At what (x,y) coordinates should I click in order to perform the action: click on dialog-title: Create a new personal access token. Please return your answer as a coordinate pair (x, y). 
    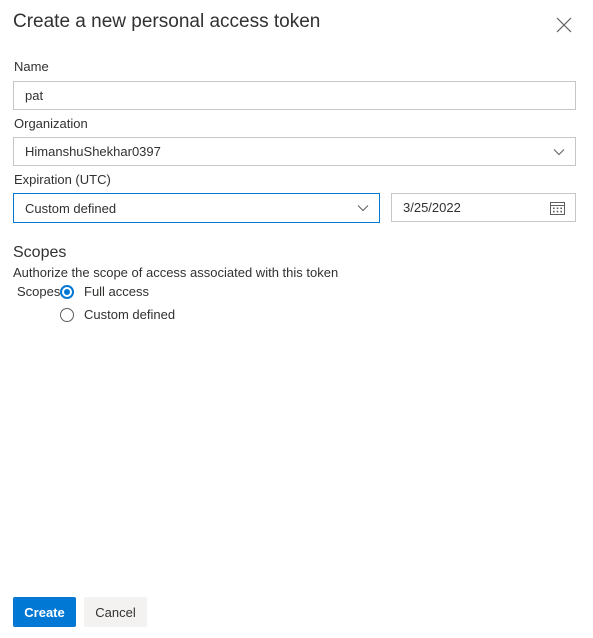
    Looking at the image, I should click on (167, 21).